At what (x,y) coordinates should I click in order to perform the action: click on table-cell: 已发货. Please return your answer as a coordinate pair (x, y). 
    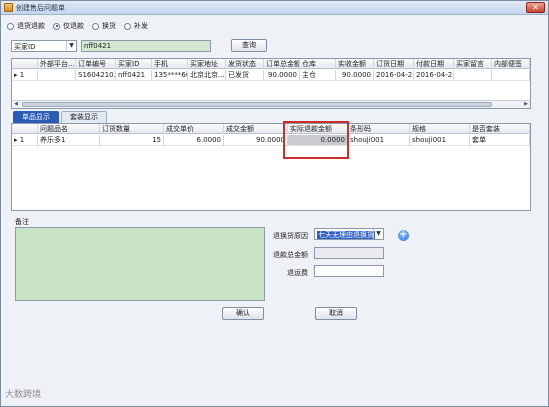
    Looking at the image, I should click on (245, 75).